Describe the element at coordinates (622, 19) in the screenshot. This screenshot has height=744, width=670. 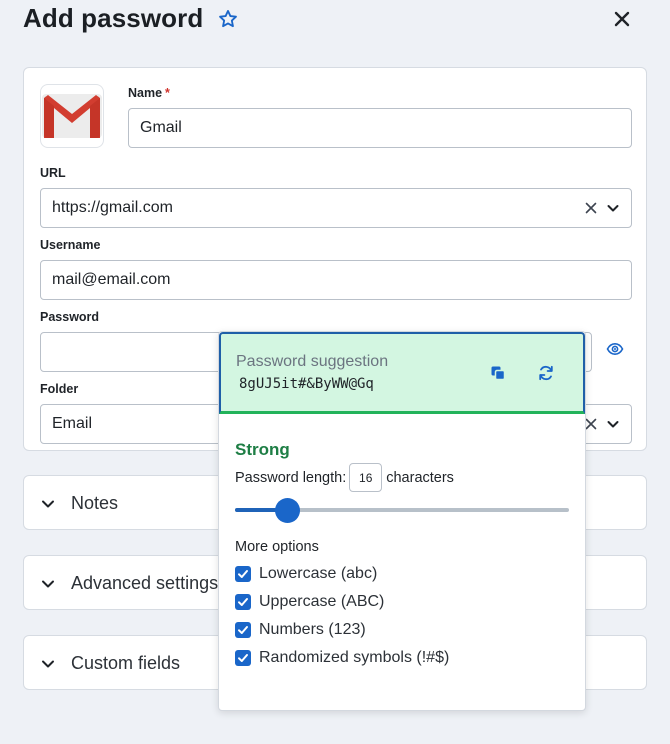
I see `close-icon` at that location.